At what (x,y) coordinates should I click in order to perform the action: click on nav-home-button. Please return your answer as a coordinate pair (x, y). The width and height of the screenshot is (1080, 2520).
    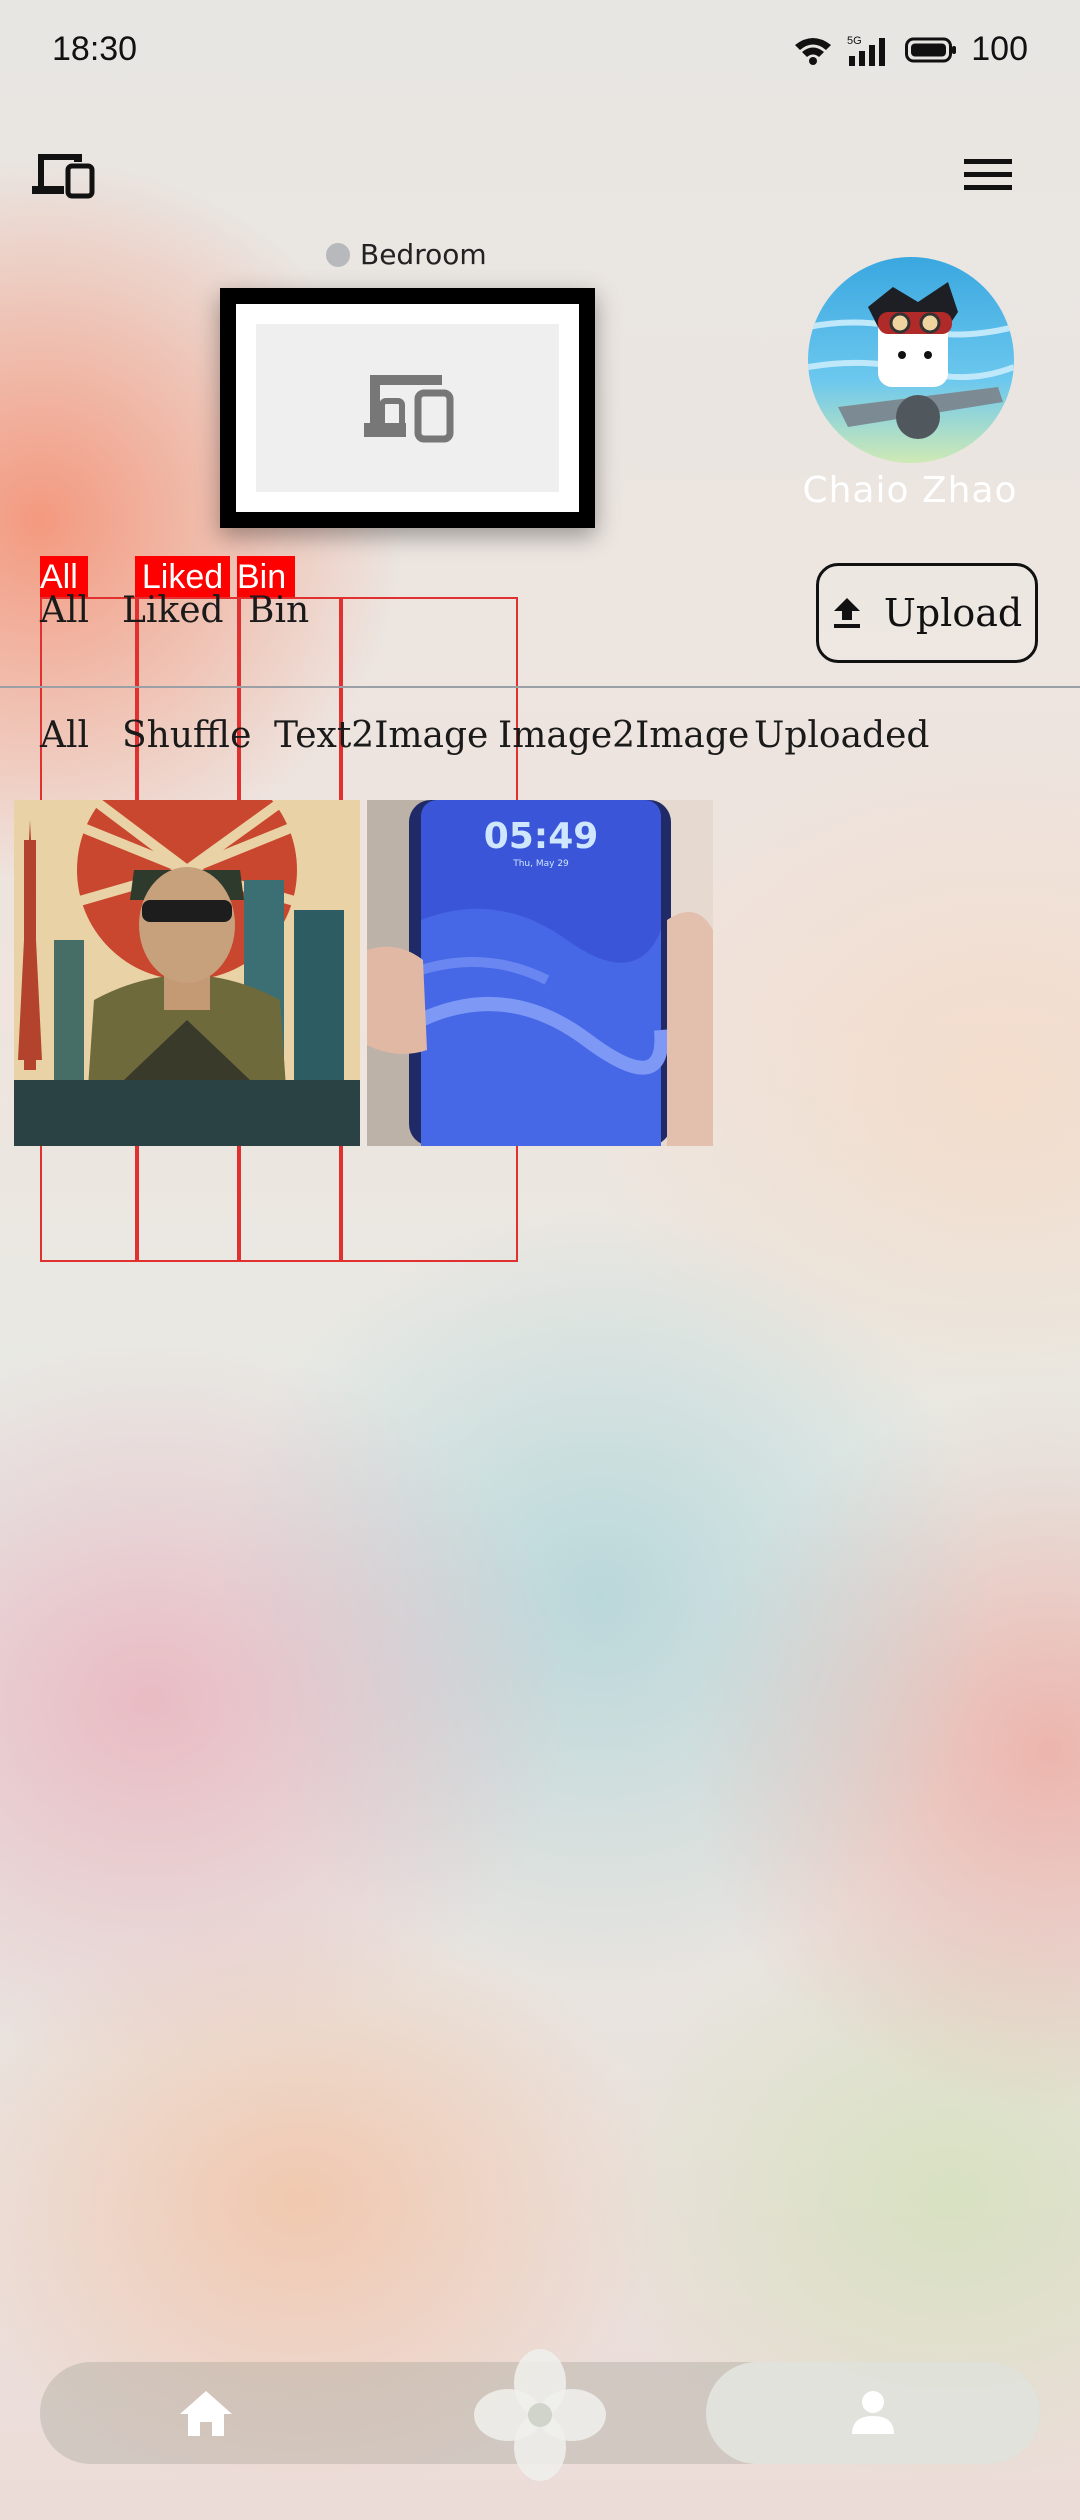
    Looking at the image, I should click on (206, 2413).